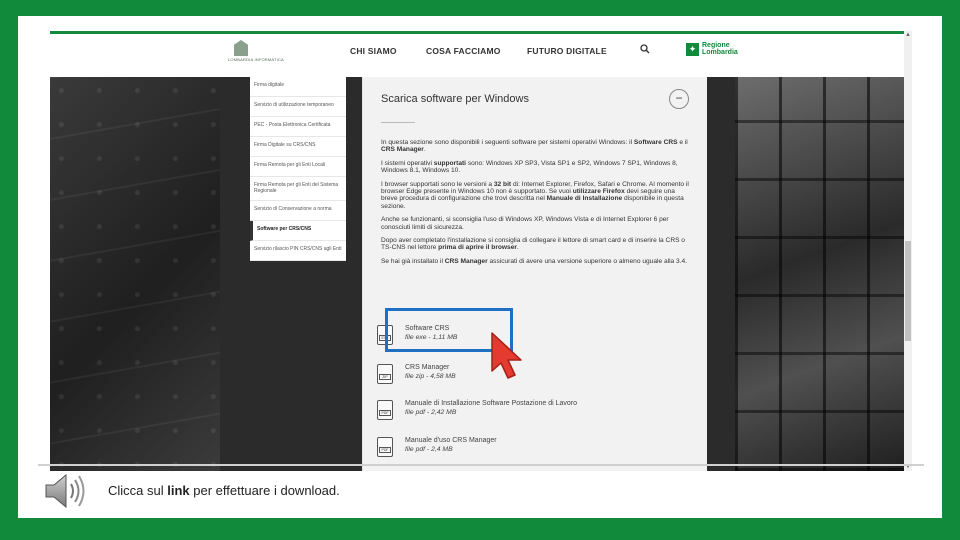  Describe the element at coordinates (506, 355) in the screenshot. I see `cursor-arrow-icon` at that location.